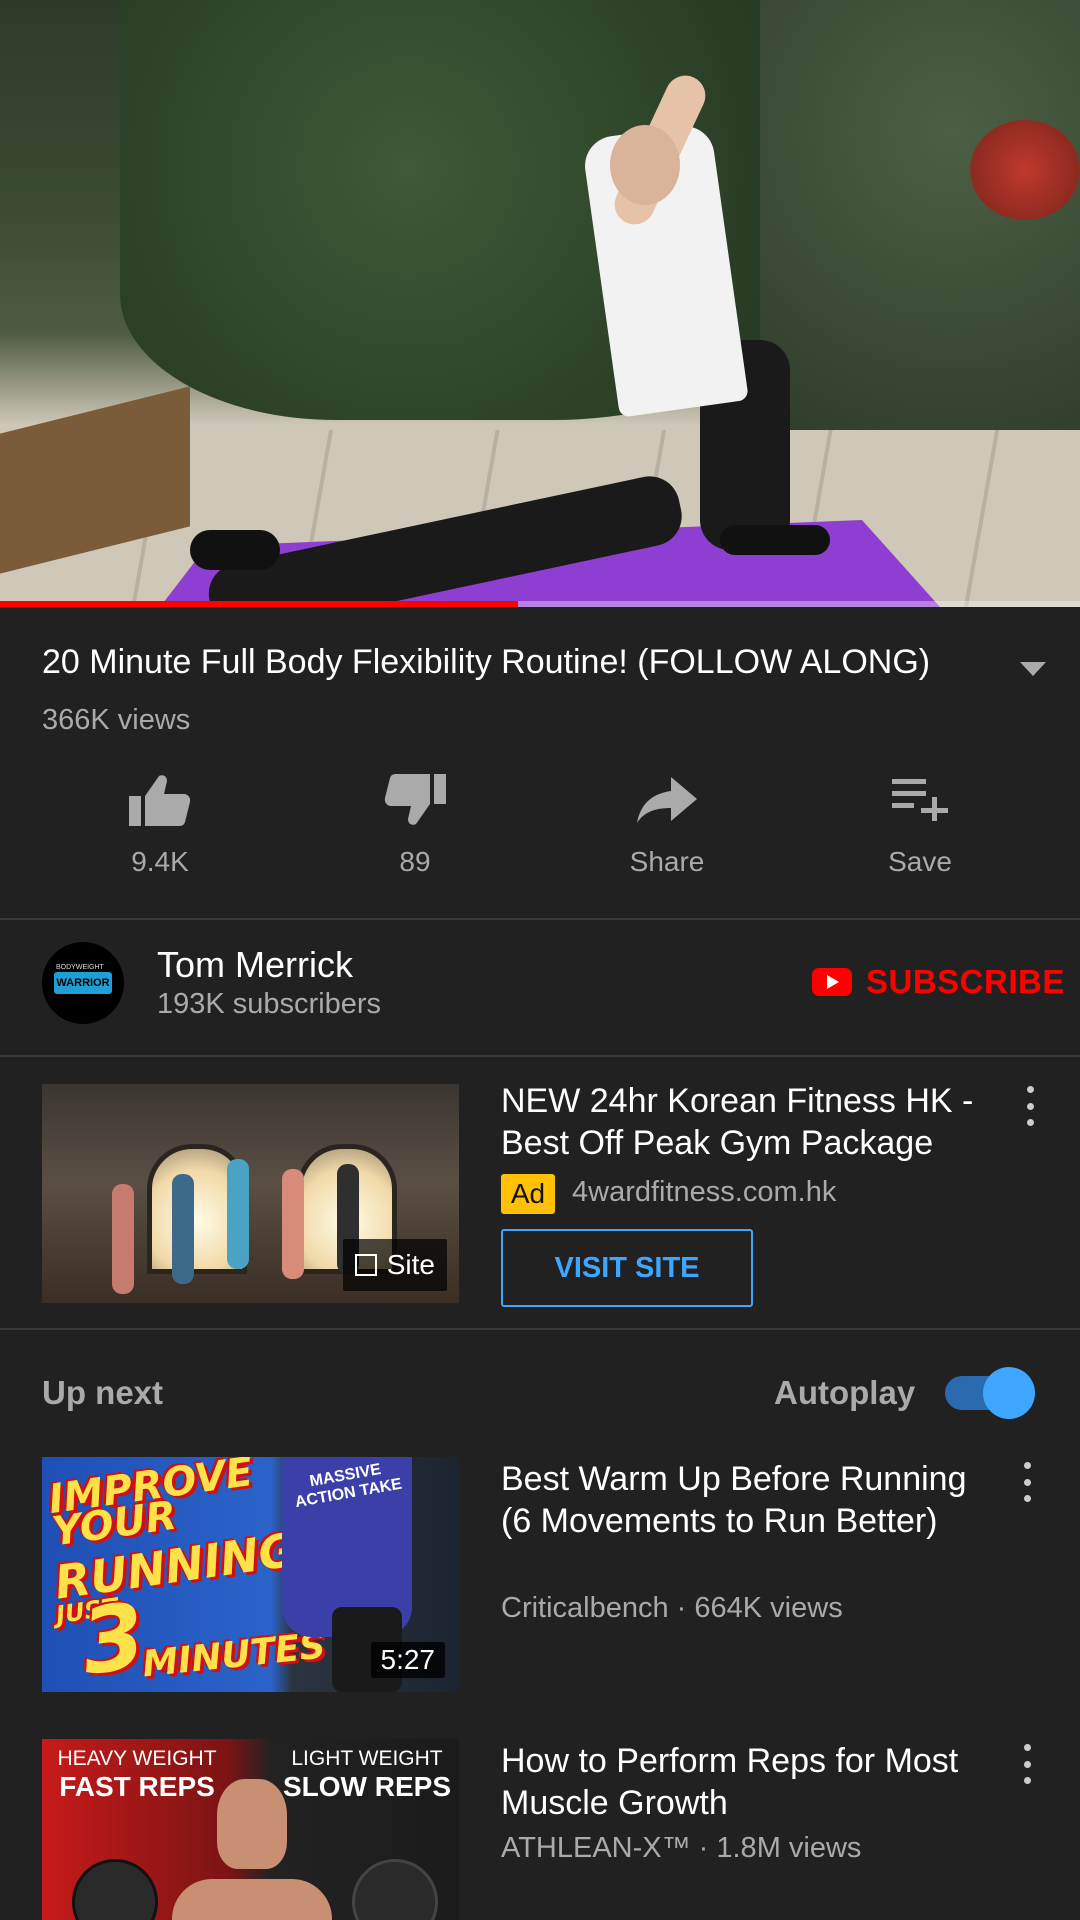 Image resolution: width=1080 pixels, height=1920 pixels. What do you see at coordinates (704, 1192) in the screenshot?
I see `ad-url: 4wardfitness.com.hk` at bounding box center [704, 1192].